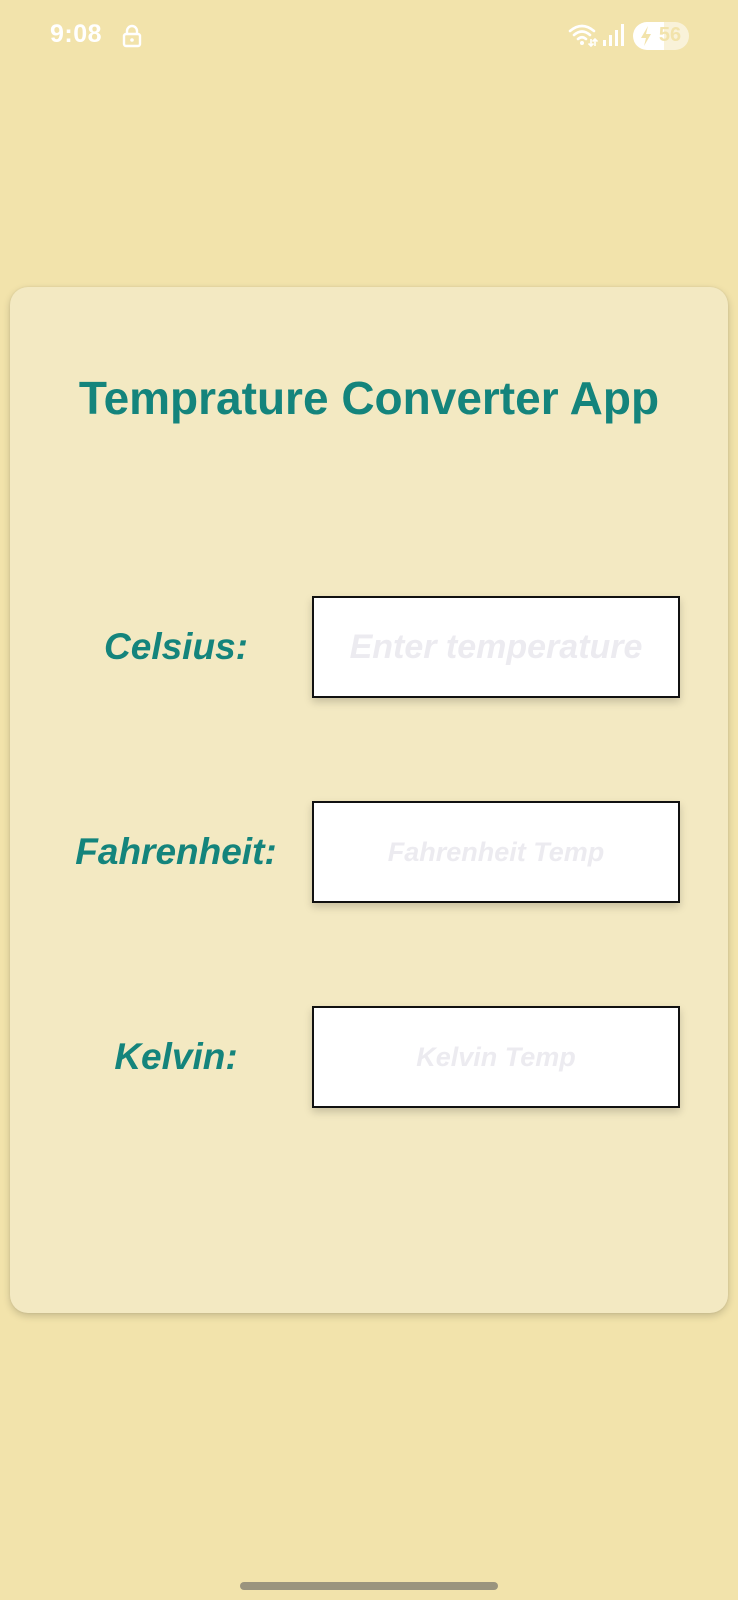 The image size is (738, 1600). What do you see at coordinates (369, 398) in the screenshot?
I see `page-title: Temprature Converter App` at bounding box center [369, 398].